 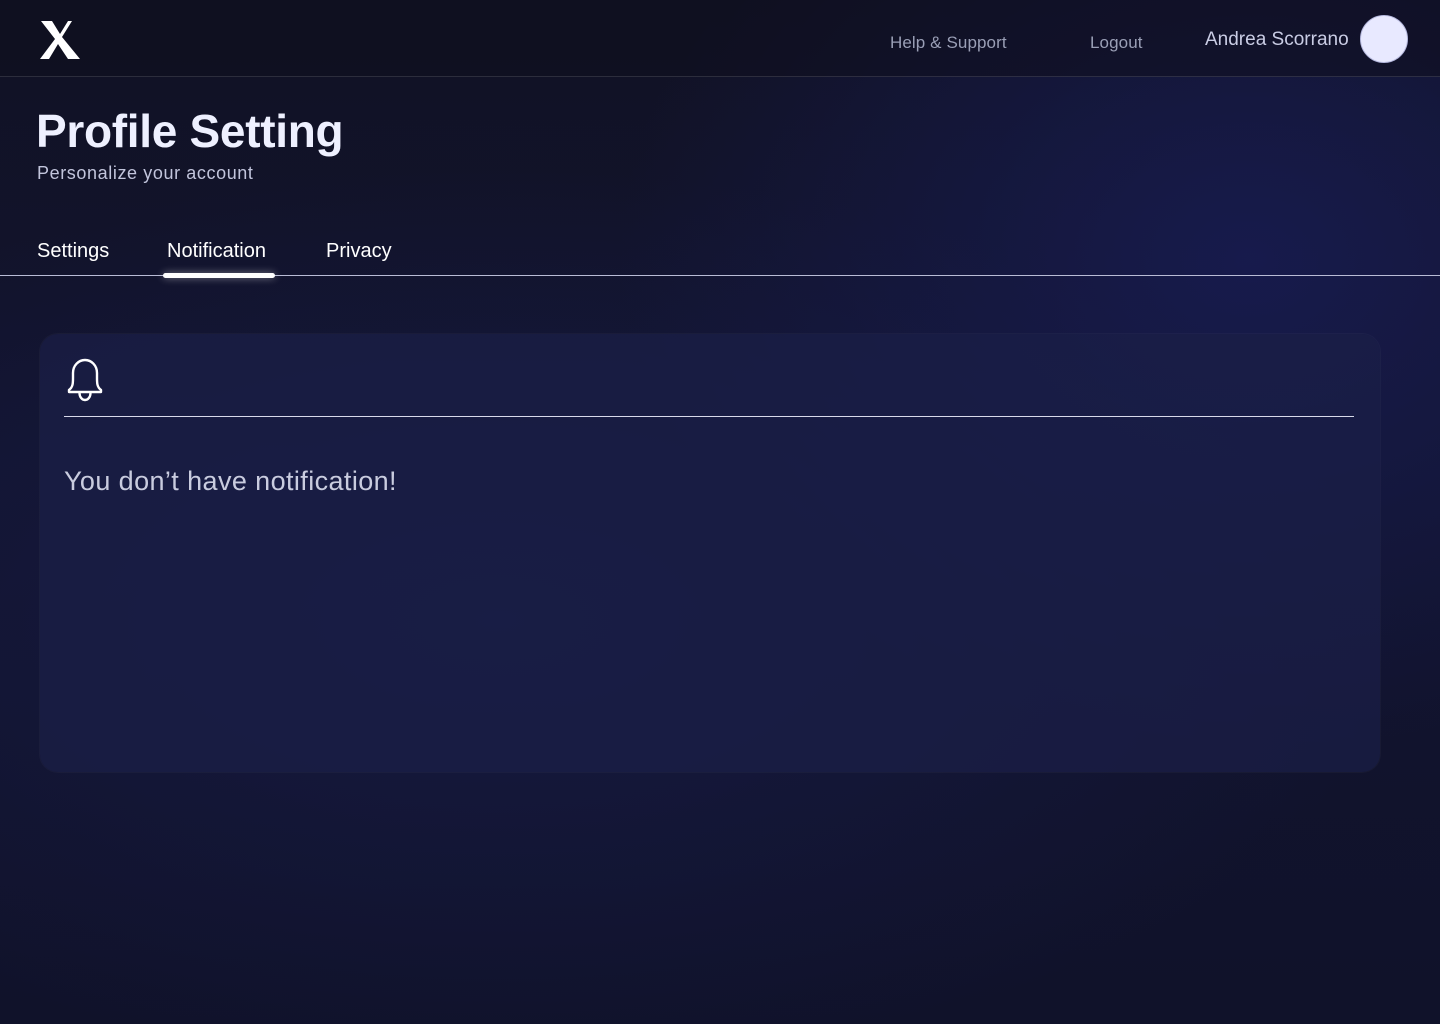 I want to click on page-subtitle: Personalize your account, so click(x=145, y=173).